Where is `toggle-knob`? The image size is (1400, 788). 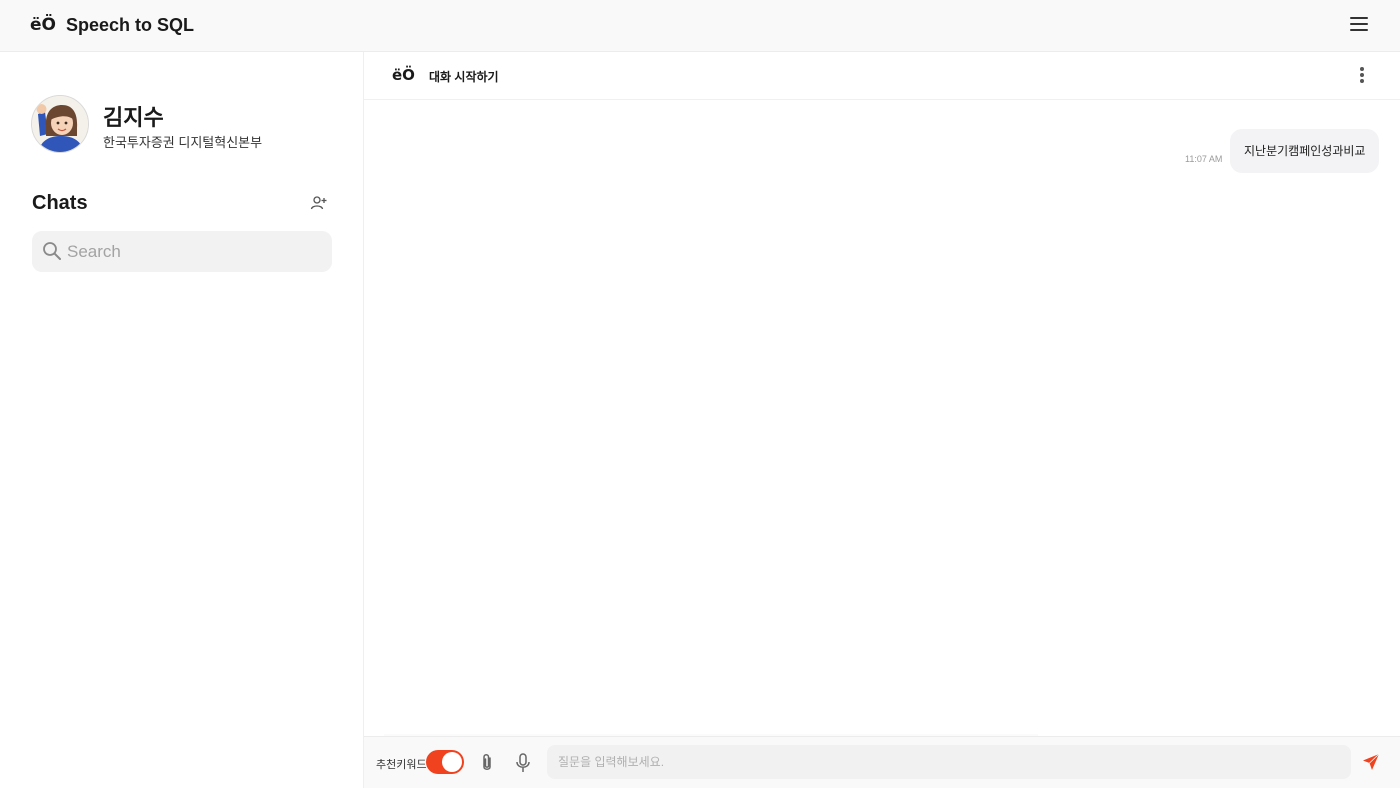
toggle-knob is located at coordinates (452, 762).